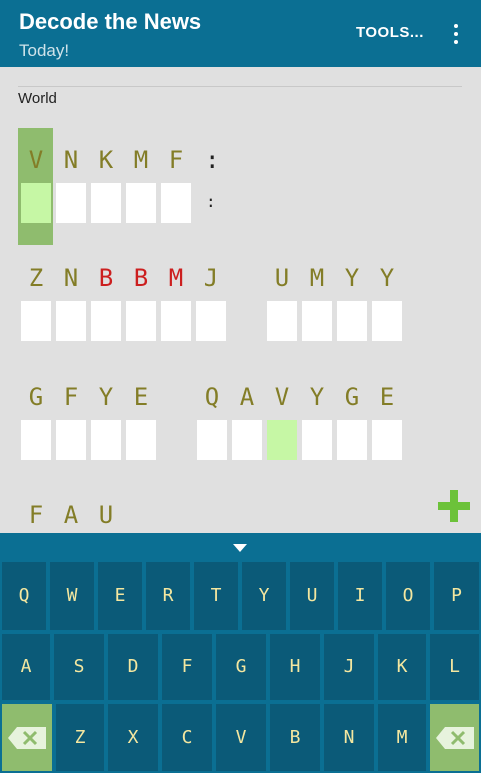 The height and width of the screenshot is (773, 481). I want to click on key-k: K, so click(402, 667).